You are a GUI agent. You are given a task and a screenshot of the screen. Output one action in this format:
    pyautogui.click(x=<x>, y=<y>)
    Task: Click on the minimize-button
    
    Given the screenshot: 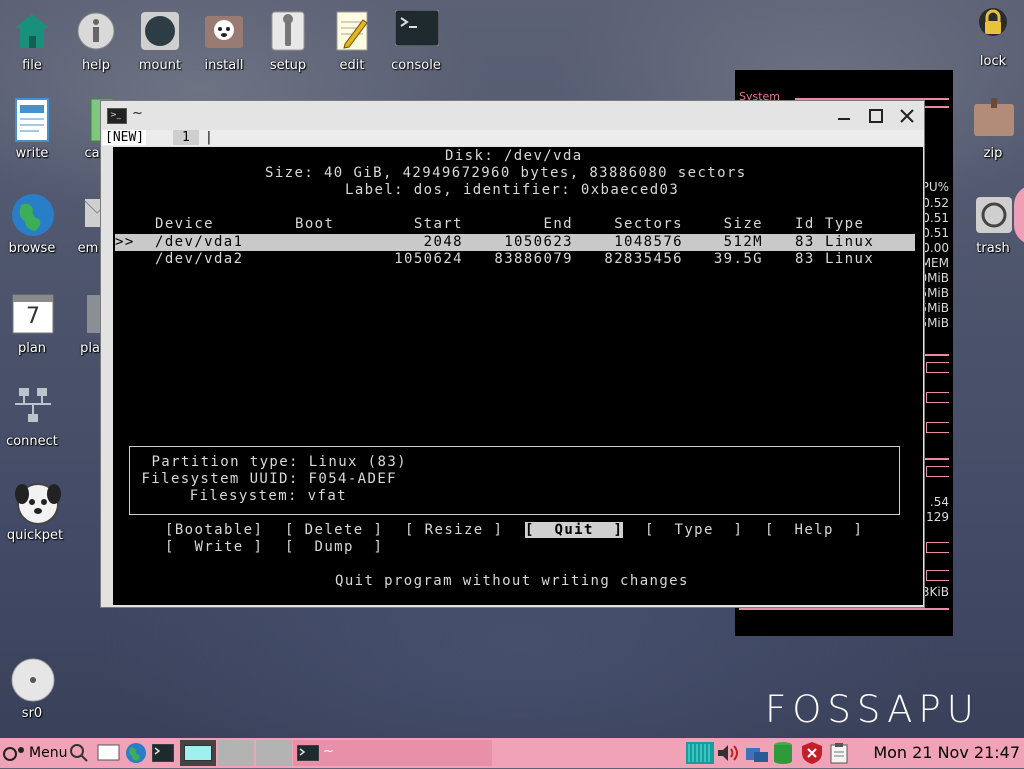 What is the action you would take?
    pyautogui.click(x=844, y=116)
    